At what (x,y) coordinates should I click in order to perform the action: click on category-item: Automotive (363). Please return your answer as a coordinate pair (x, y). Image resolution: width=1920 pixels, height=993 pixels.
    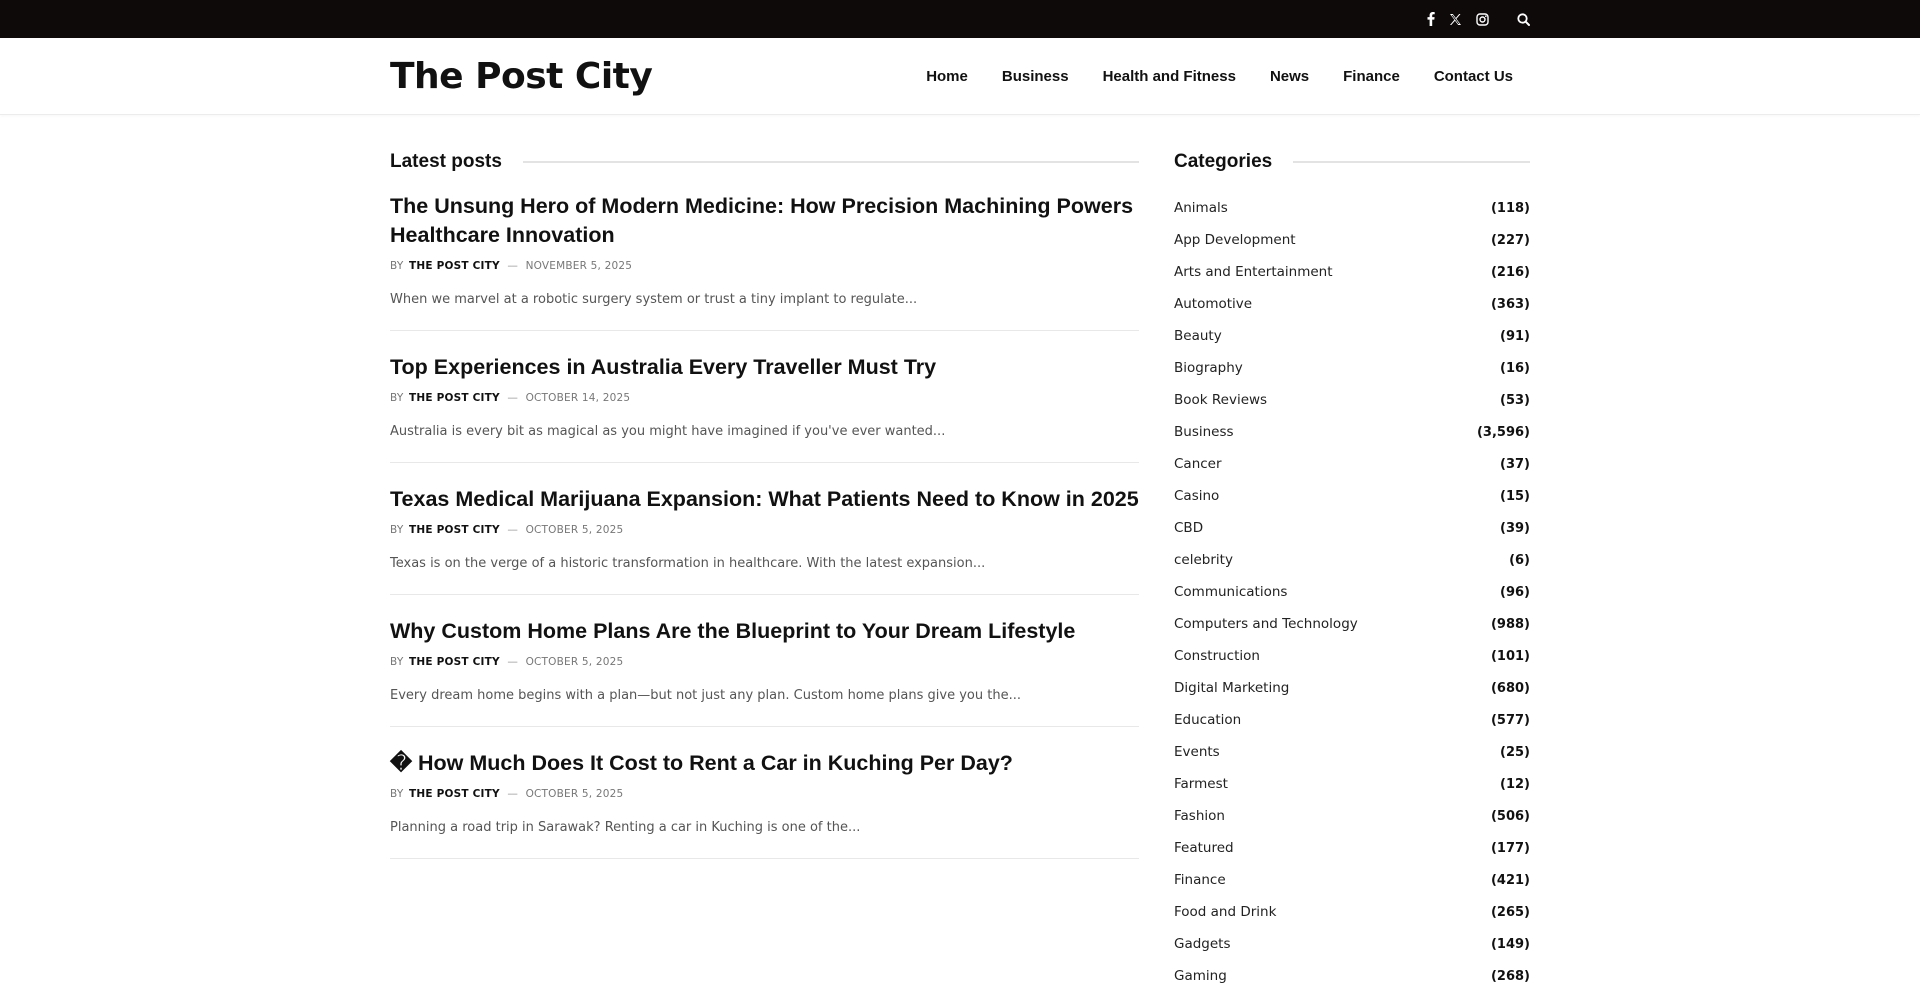
    Looking at the image, I should click on (1352, 304).